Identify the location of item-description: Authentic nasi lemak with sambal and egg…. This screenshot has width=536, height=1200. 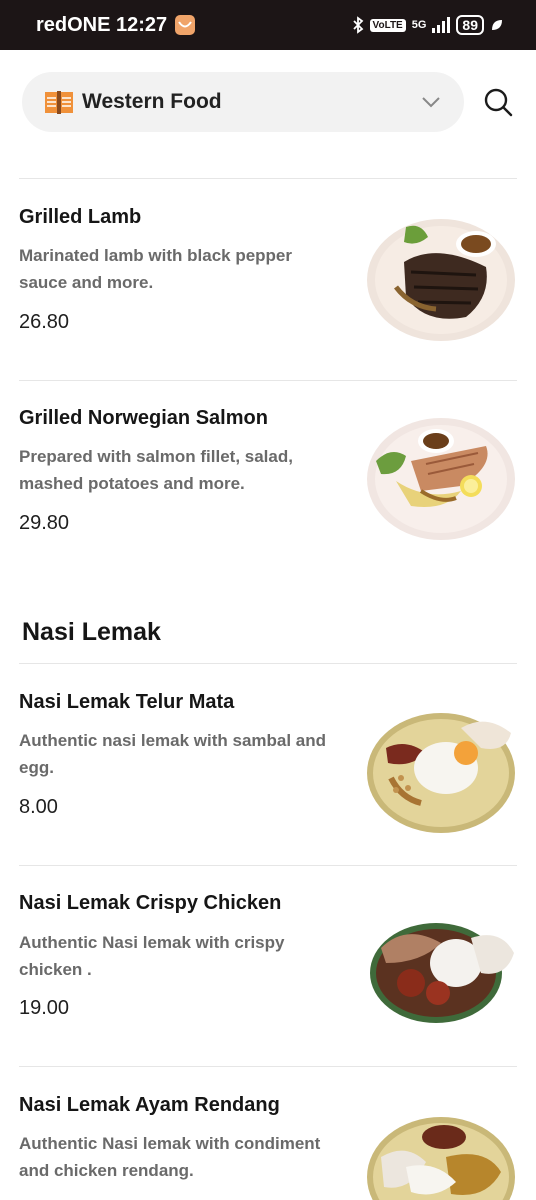
(179, 754).